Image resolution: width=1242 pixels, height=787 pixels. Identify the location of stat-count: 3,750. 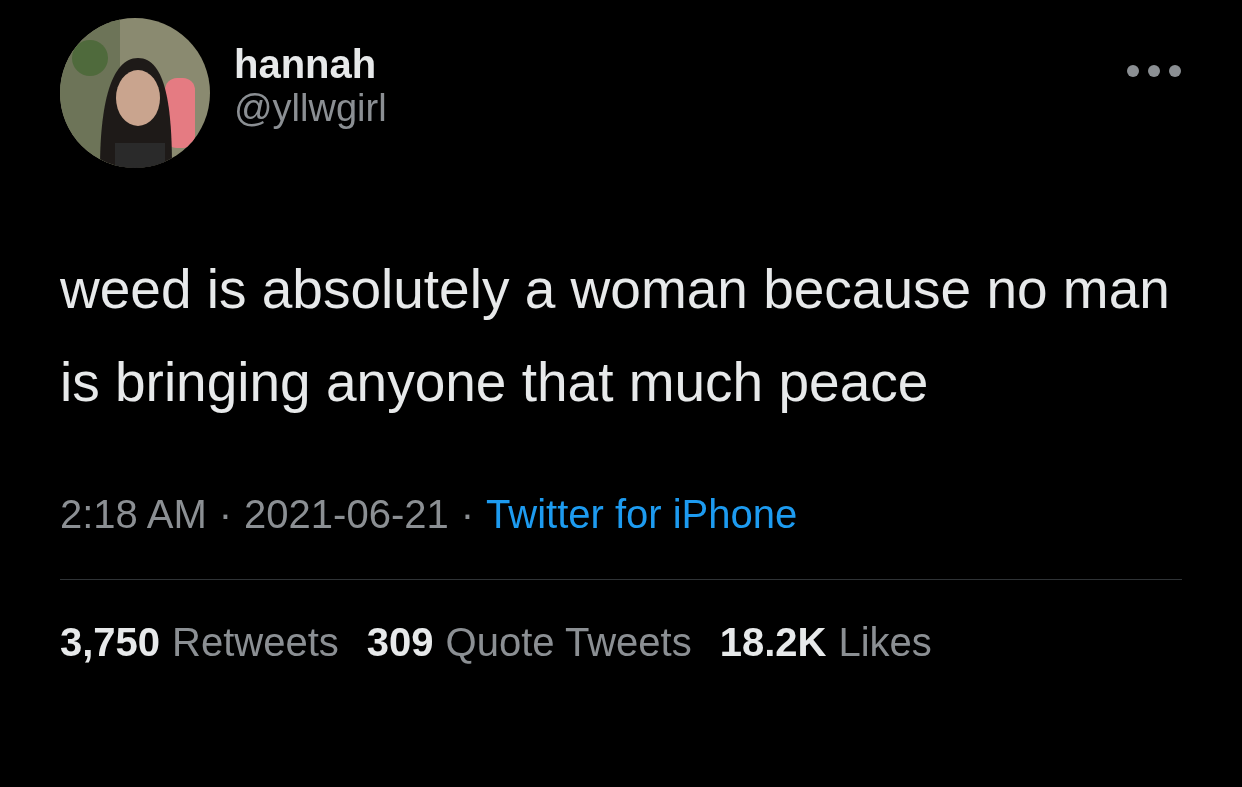
(110, 642).